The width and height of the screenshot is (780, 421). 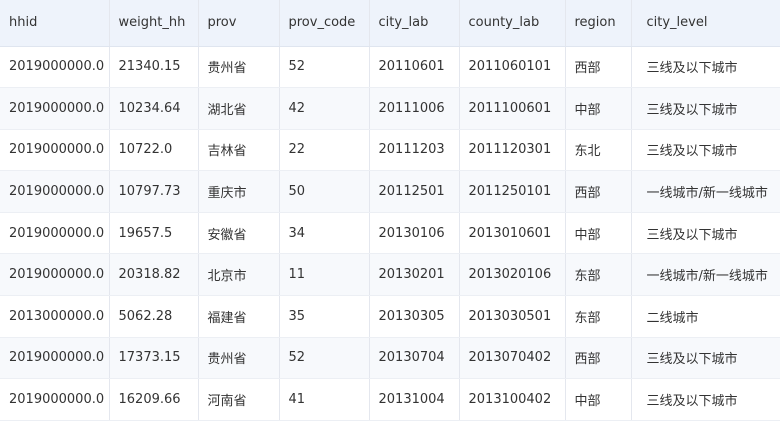 I want to click on cell-prov-code: 35, so click(x=324, y=316).